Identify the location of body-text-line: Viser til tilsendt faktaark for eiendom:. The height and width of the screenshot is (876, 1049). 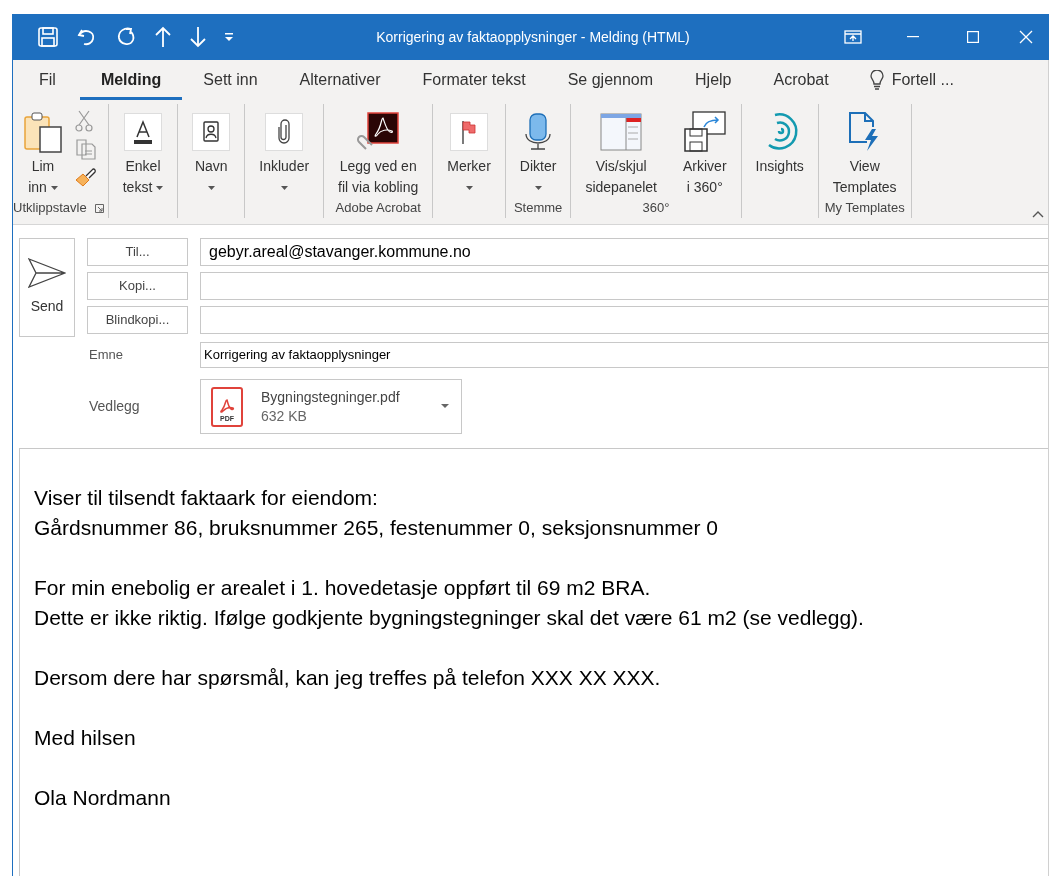
(206, 498).